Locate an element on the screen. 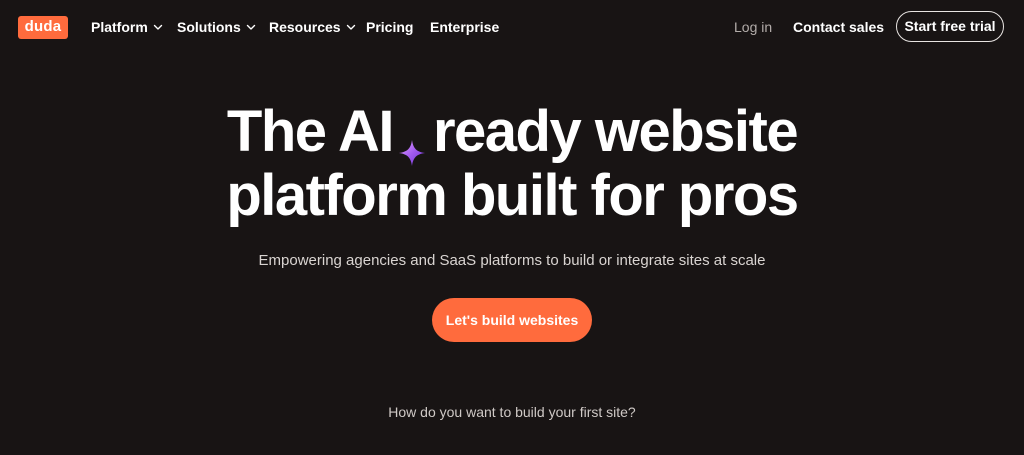 The width and height of the screenshot is (1024, 455). nav-item-solutions: Solutions is located at coordinates (216, 27).